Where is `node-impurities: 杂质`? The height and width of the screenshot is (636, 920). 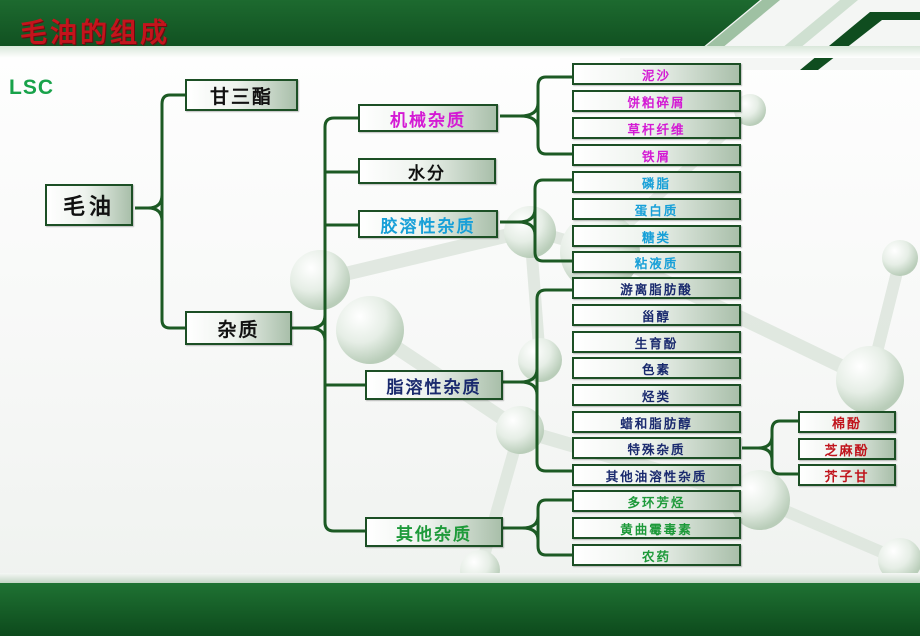 node-impurities: 杂质 is located at coordinates (238, 328).